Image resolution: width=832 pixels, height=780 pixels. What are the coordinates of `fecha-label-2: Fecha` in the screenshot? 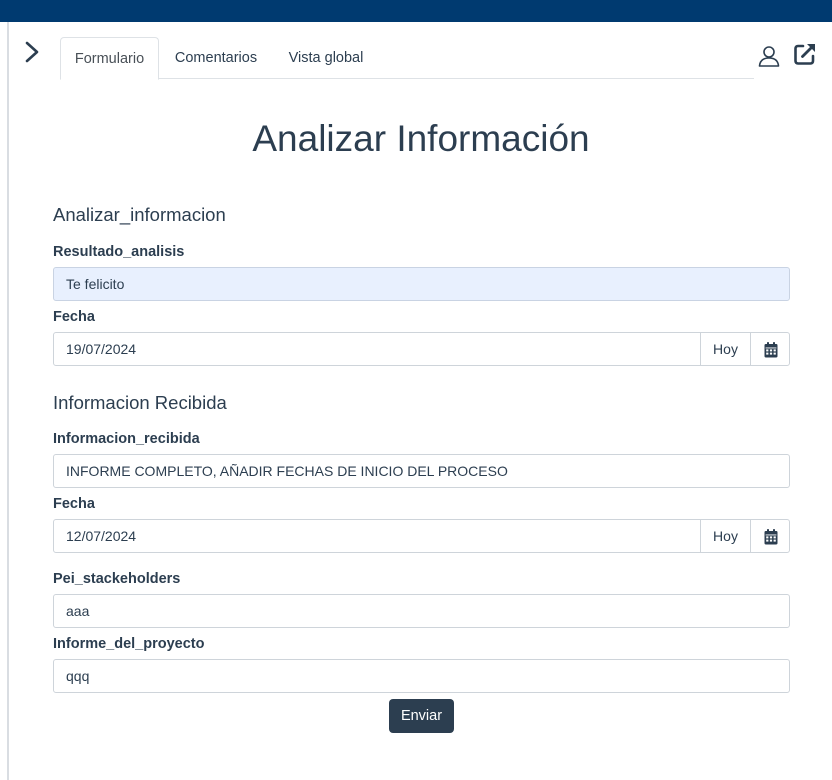 It's located at (74, 504).